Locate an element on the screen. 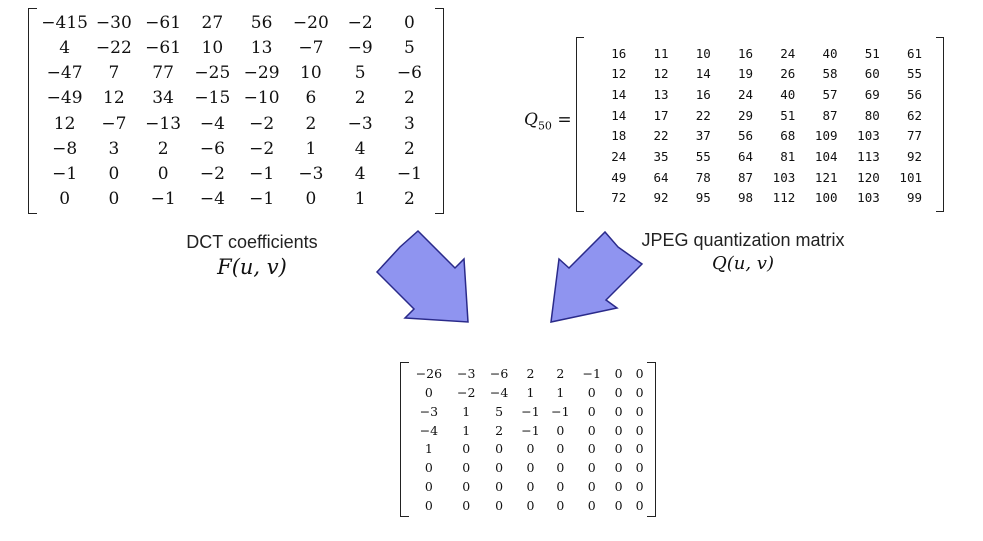  matrix-cell: −2 is located at coordinates (466, 392).